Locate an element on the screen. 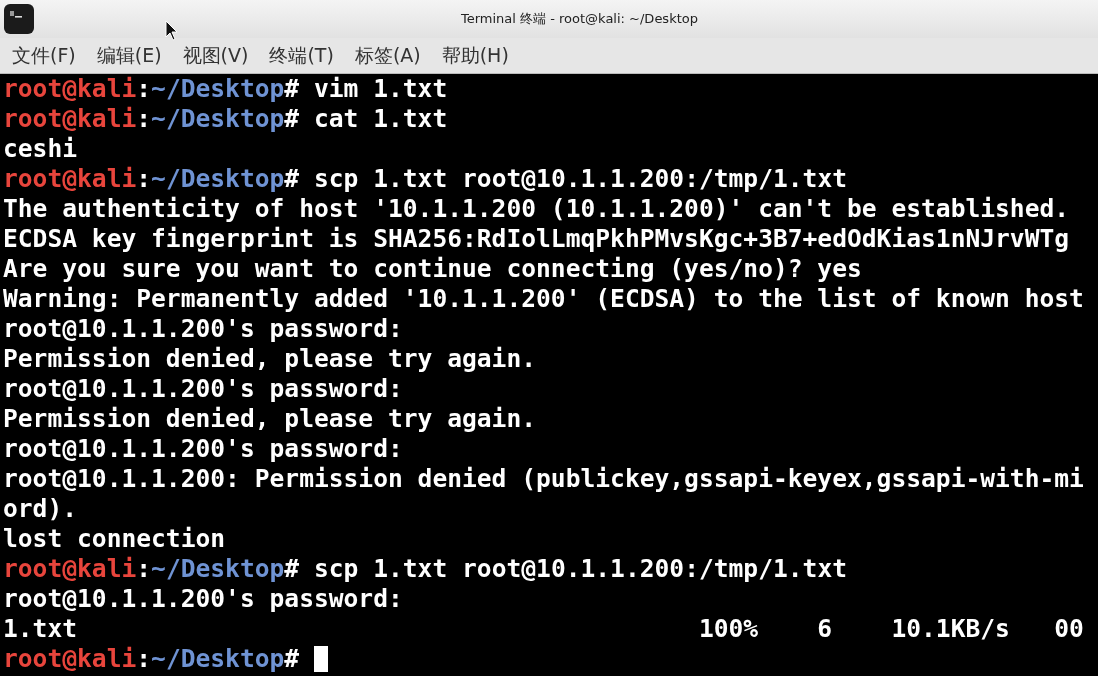 Image resolution: width=1098 pixels, height=676 pixels. terminal-app-icon is located at coordinates (19, 19).